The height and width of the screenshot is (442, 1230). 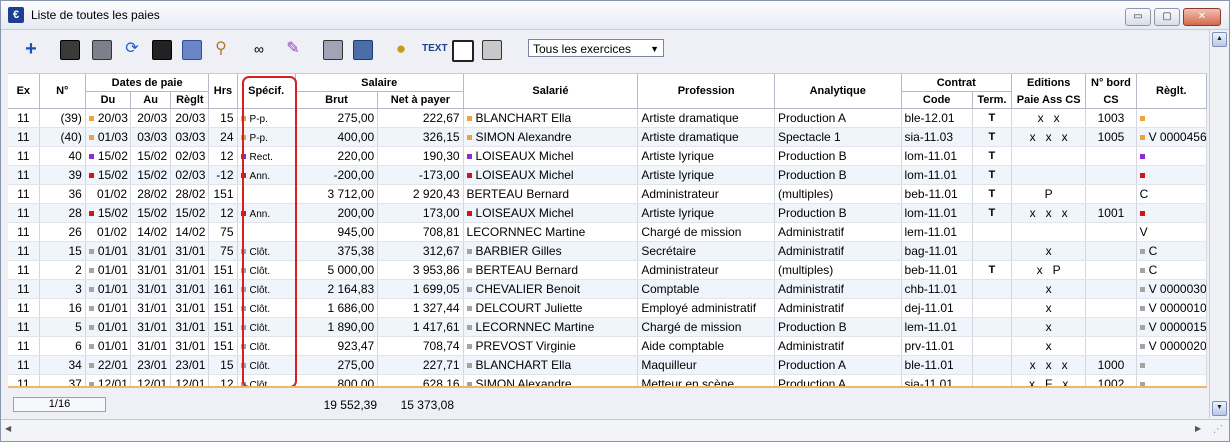 I want to click on cell-hrs: 24, so click(x=223, y=137).